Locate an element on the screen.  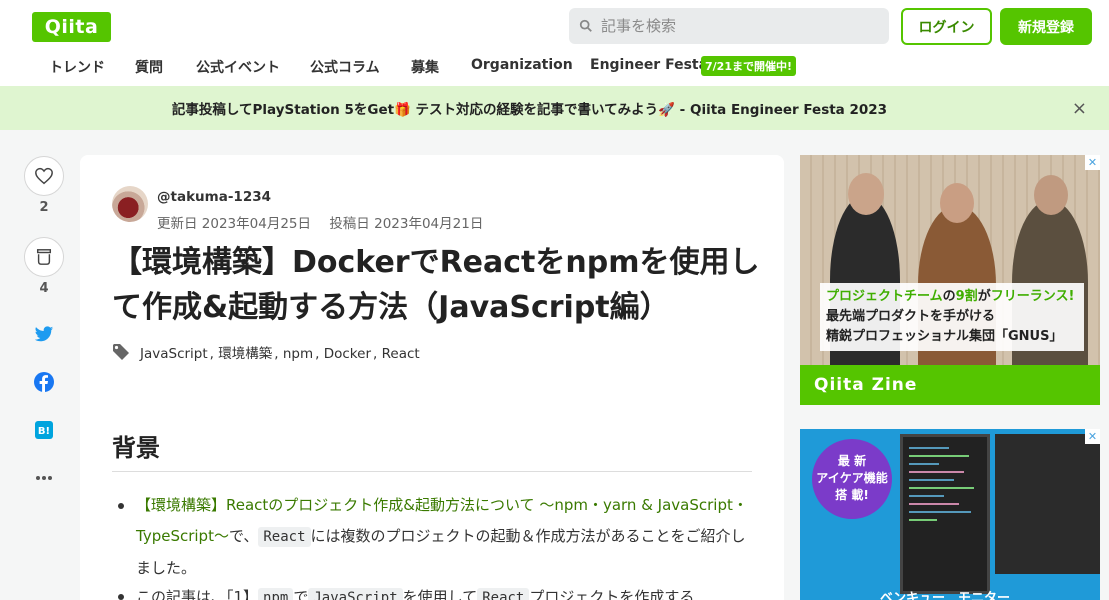
search-icon is located at coordinates (585, 25).